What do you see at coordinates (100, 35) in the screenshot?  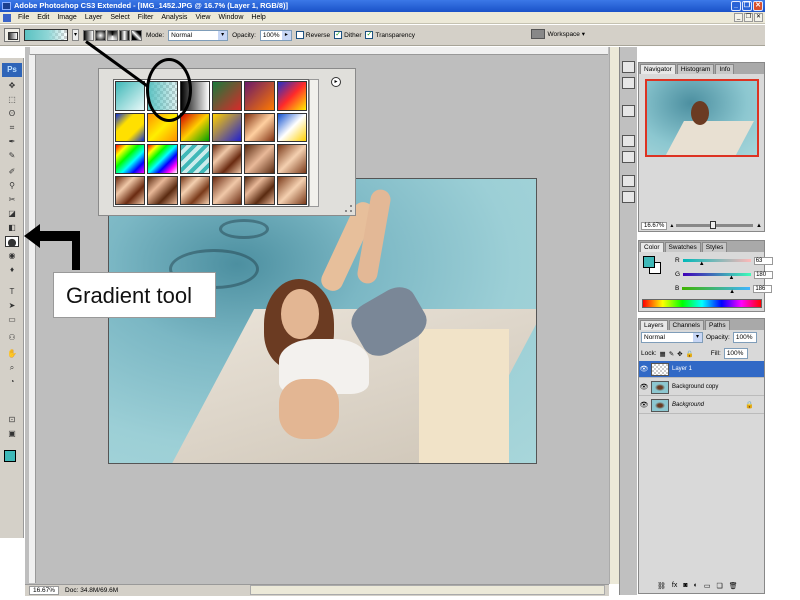 I see `radial-gradient-button` at bounding box center [100, 35].